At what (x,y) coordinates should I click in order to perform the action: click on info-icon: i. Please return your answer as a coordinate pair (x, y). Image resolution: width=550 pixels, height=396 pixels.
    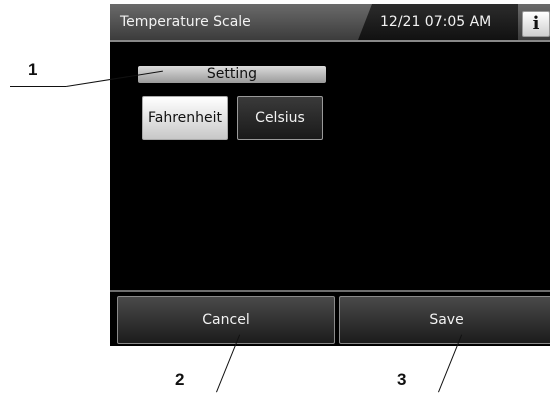
    Looking at the image, I should click on (536, 24).